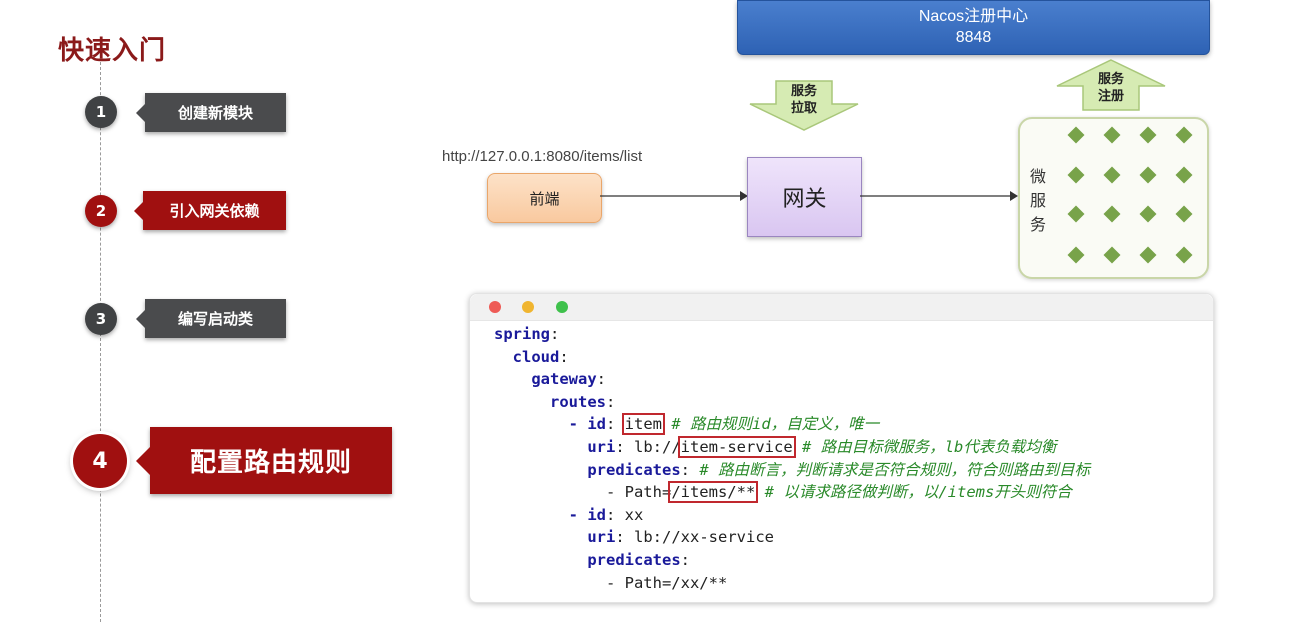  I want to click on highlight-route-id: item, so click(643, 424).